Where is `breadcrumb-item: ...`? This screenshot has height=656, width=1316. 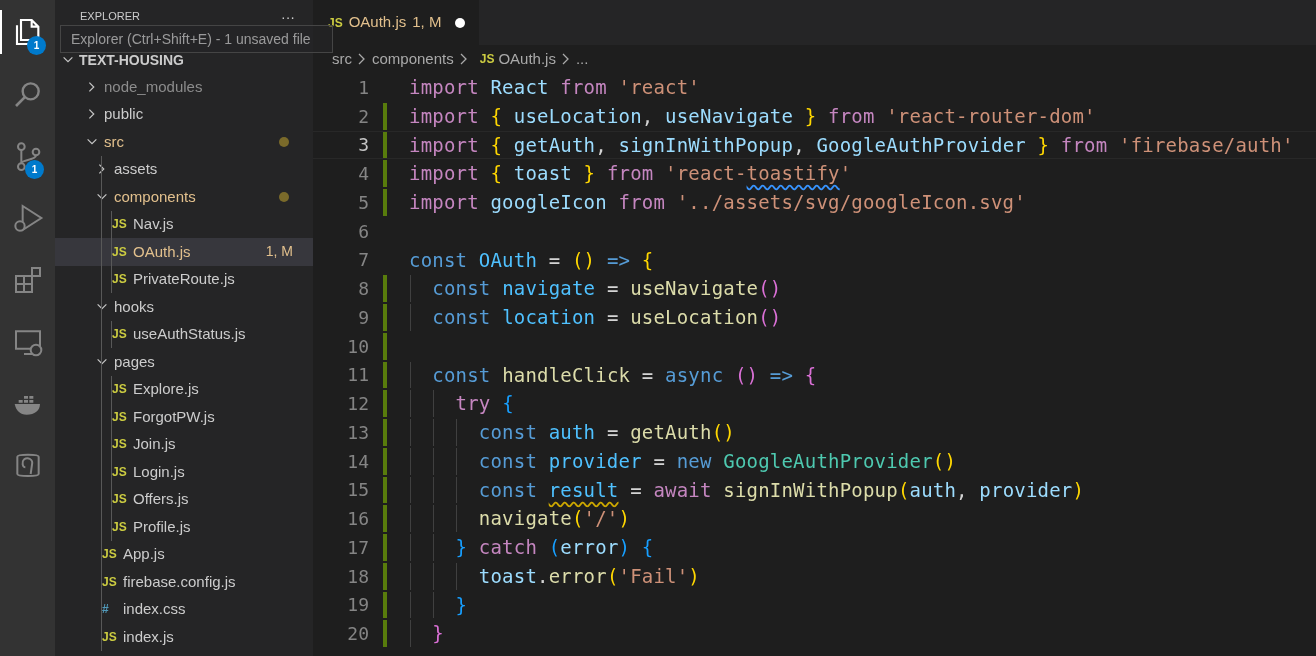
breadcrumb-item: ... is located at coordinates (582, 59).